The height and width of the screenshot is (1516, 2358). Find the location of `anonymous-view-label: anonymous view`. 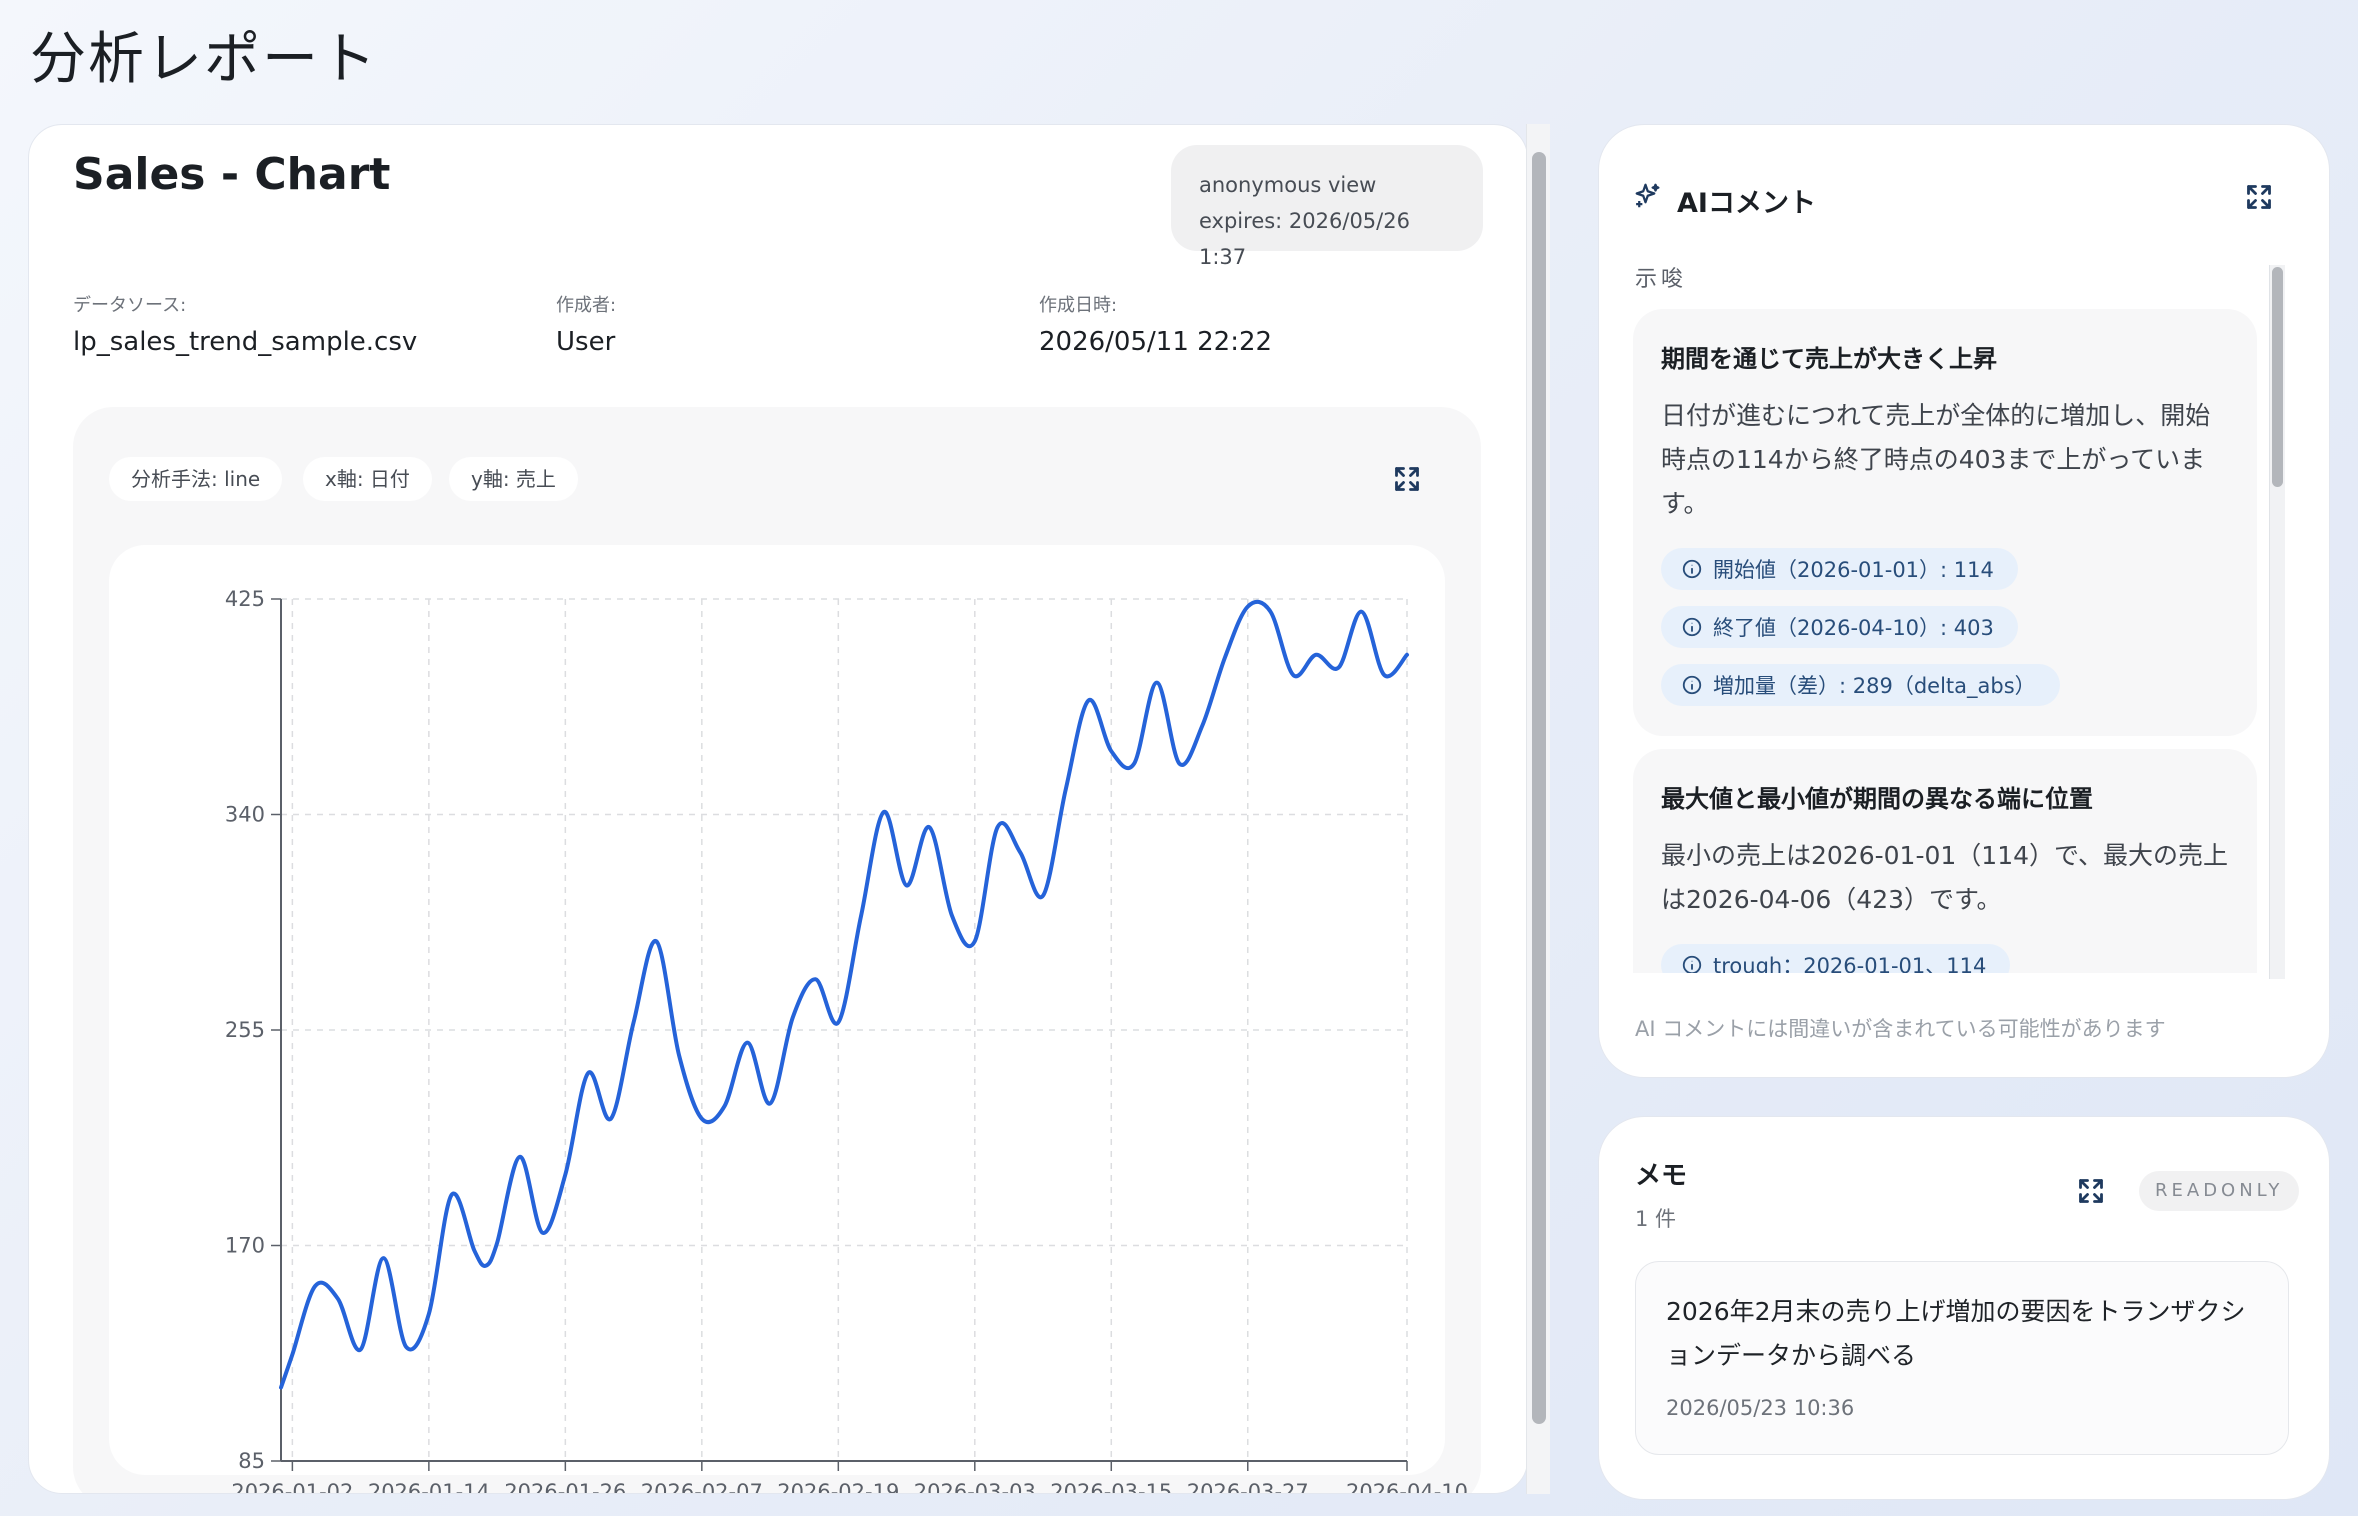

anonymous-view-label: anonymous view is located at coordinates (1288, 185).